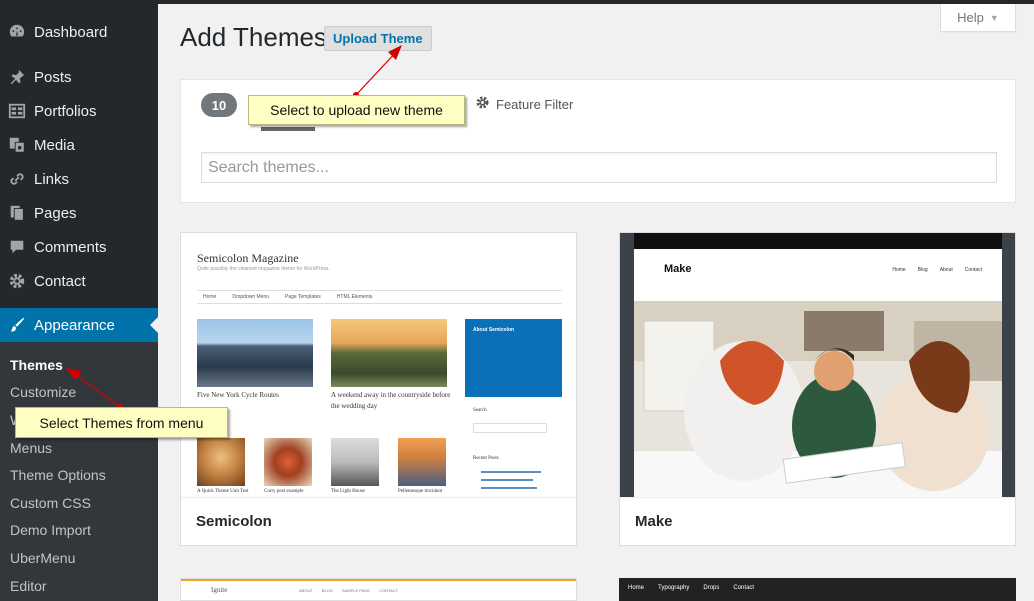 The height and width of the screenshot is (601, 1034). Describe the element at coordinates (348, 491) in the screenshot. I see `preview-small-caption: The Light House` at that location.